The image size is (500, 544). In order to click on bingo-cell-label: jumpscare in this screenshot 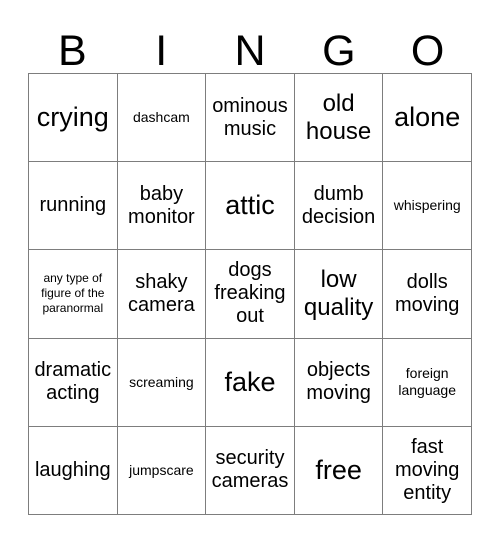, I will do `click(161, 469)`.